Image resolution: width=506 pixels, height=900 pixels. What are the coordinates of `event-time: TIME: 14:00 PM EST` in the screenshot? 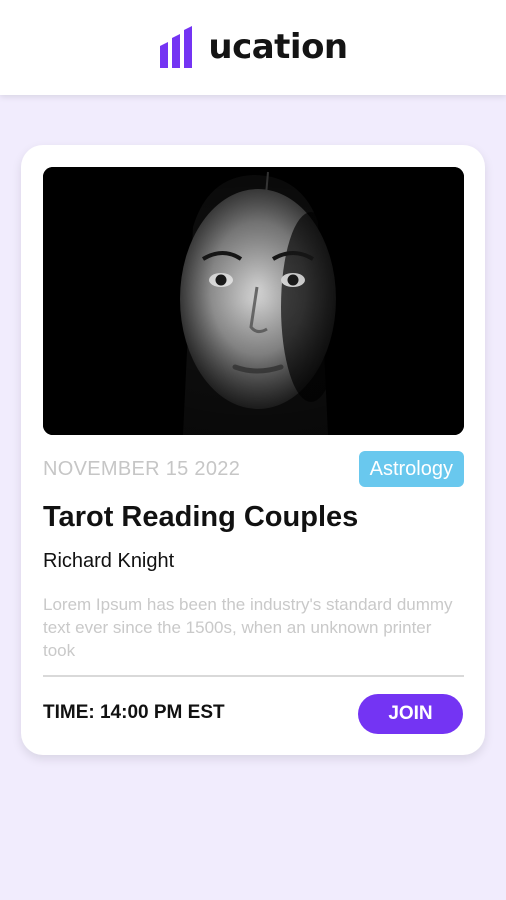 It's located at (134, 712).